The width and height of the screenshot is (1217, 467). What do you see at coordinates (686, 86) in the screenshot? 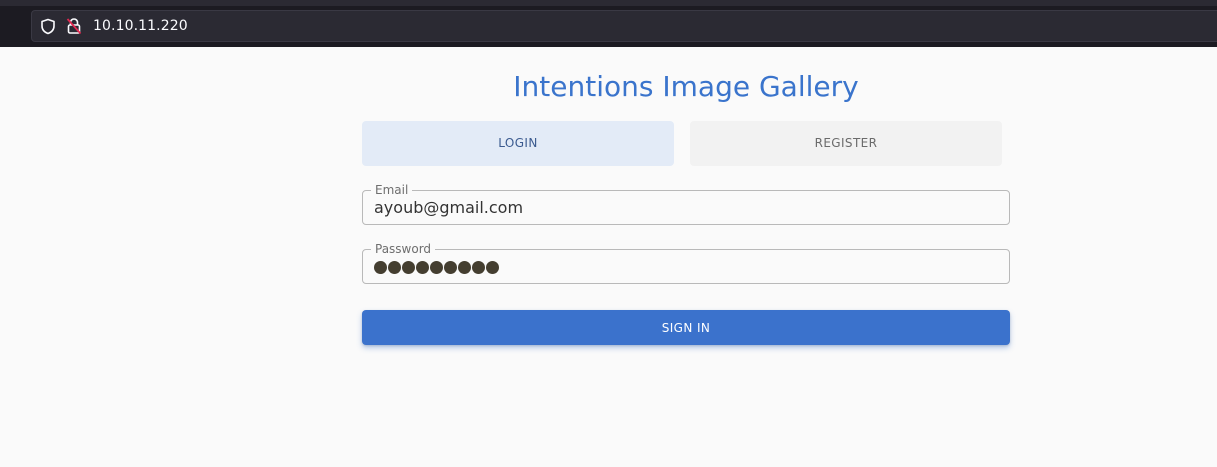
I see `page-title: Intentions Image Gallery` at bounding box center [686, 86].